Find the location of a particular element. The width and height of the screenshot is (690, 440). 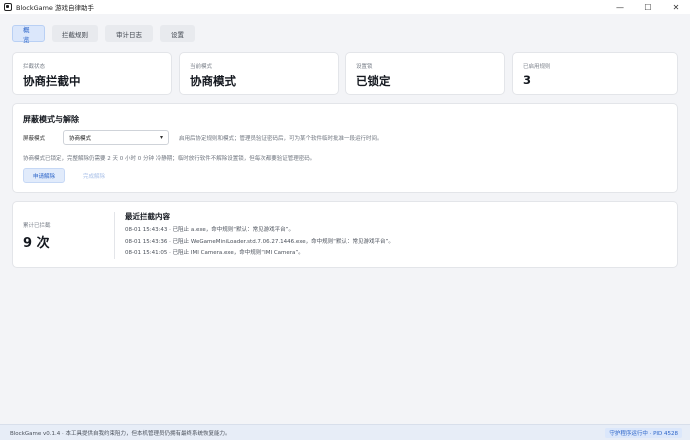

action-buttons: 申请解除 完成解除 is located at coordinates (69, 175).